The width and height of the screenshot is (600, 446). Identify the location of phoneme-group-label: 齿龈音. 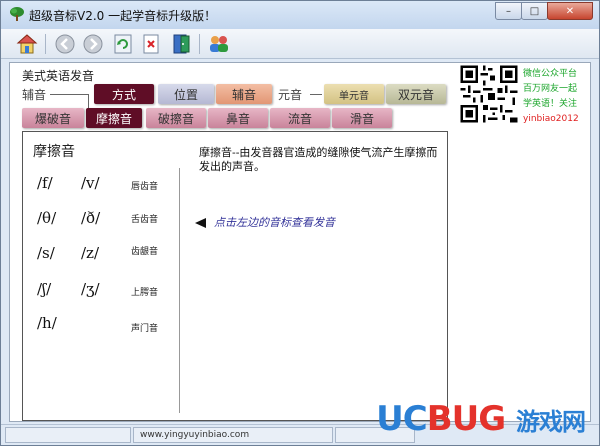
(145, 252).